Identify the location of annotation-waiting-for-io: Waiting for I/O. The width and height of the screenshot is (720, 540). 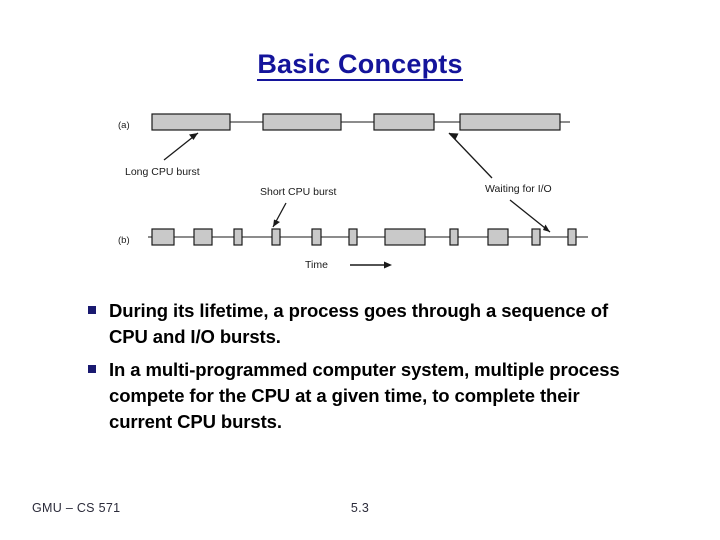
(500, 182).